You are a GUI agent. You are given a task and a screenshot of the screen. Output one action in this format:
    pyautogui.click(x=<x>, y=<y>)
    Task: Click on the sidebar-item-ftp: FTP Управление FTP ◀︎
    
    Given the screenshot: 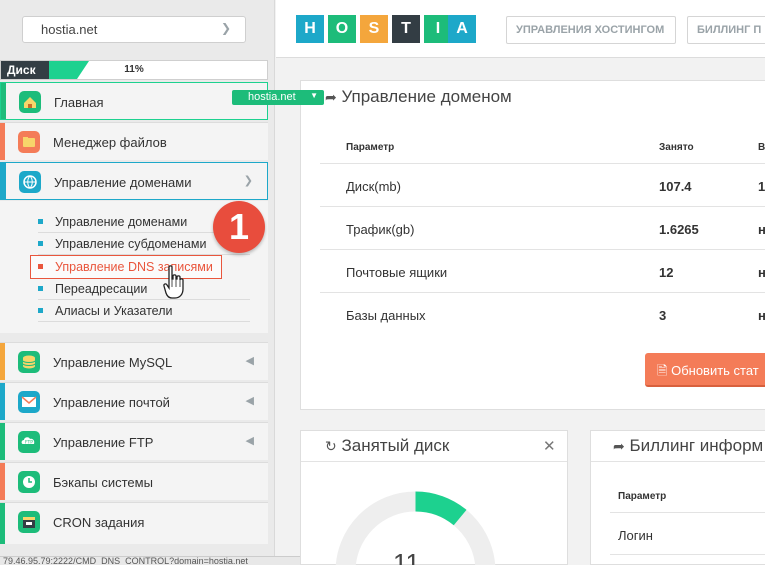 What is the action you would take?
    pyautogui.click(x=134, y=441)
    